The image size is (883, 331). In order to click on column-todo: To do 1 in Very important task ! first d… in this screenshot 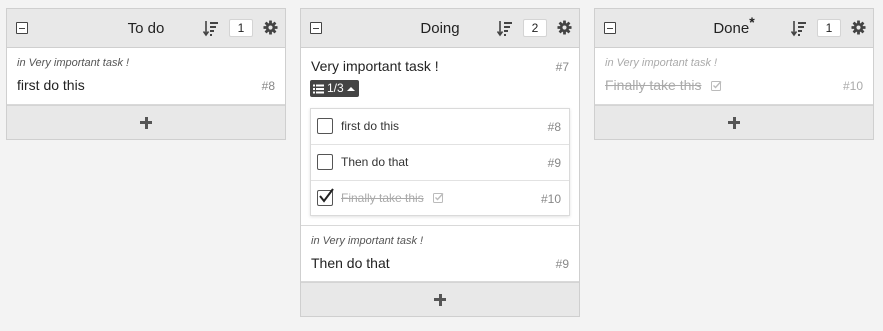, I will do `click(146, 74)`.